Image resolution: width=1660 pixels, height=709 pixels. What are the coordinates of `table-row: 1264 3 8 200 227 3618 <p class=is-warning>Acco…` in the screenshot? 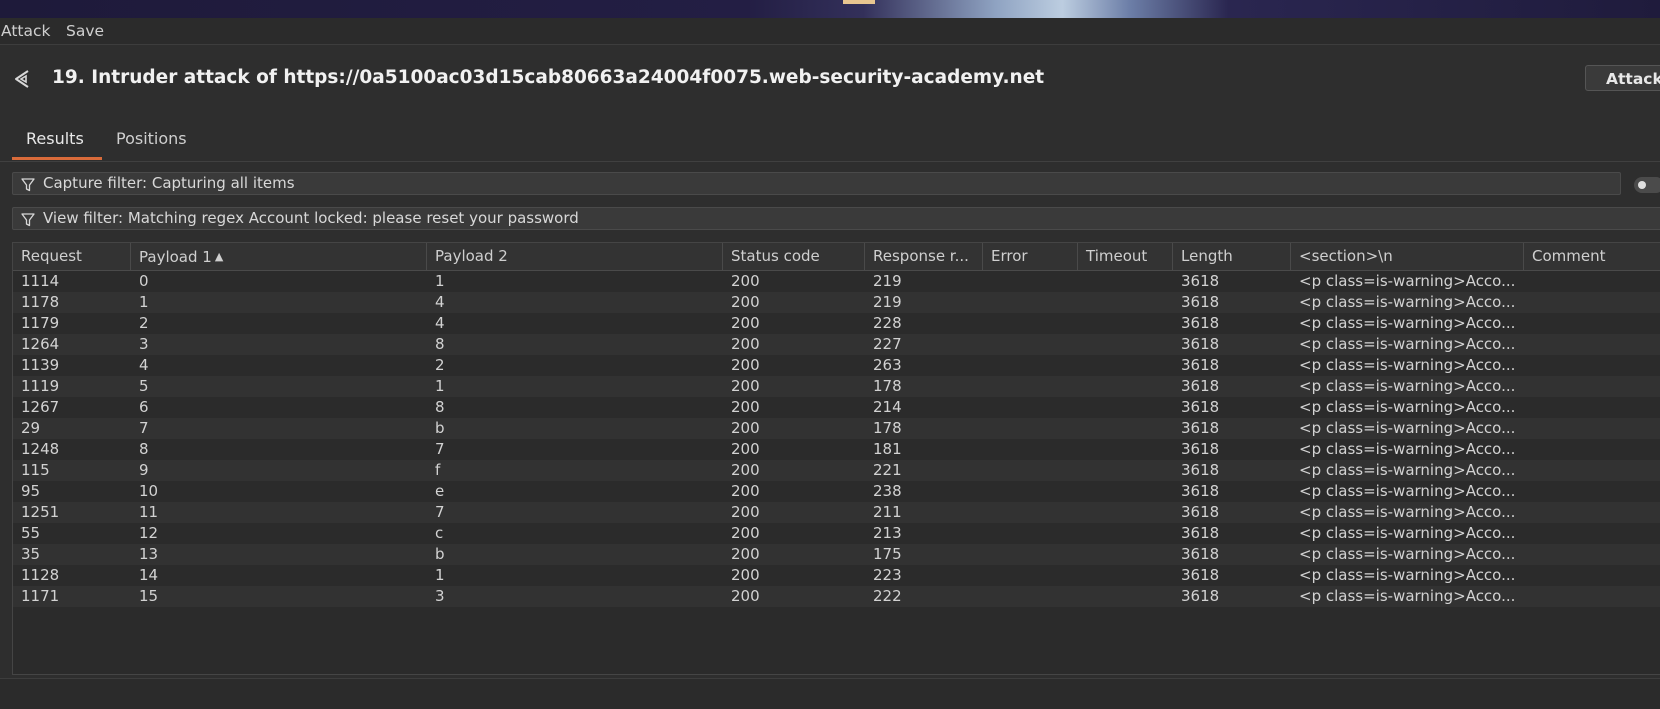 It's located at (836, 344).